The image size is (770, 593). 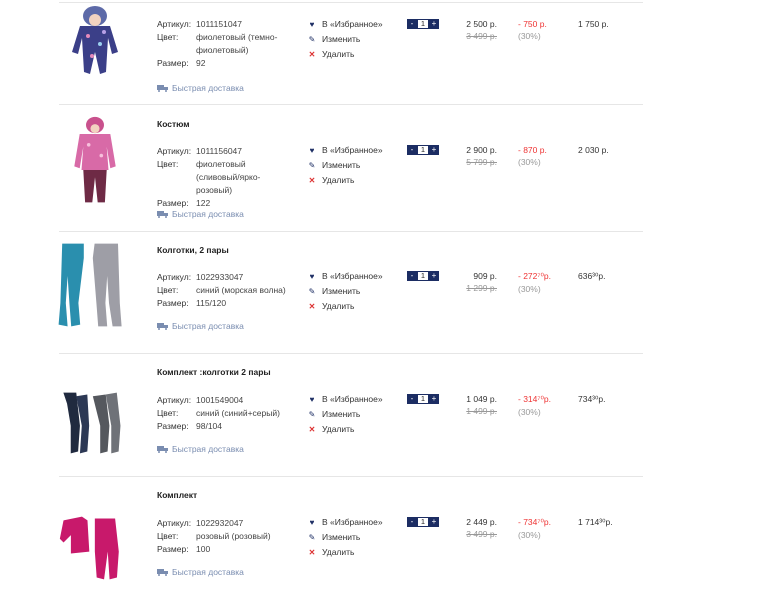 What do you see at coordinates (481, 288) in the screenshot?
I see `old-price: 1 299 р.` at bounding box center [481, 288].